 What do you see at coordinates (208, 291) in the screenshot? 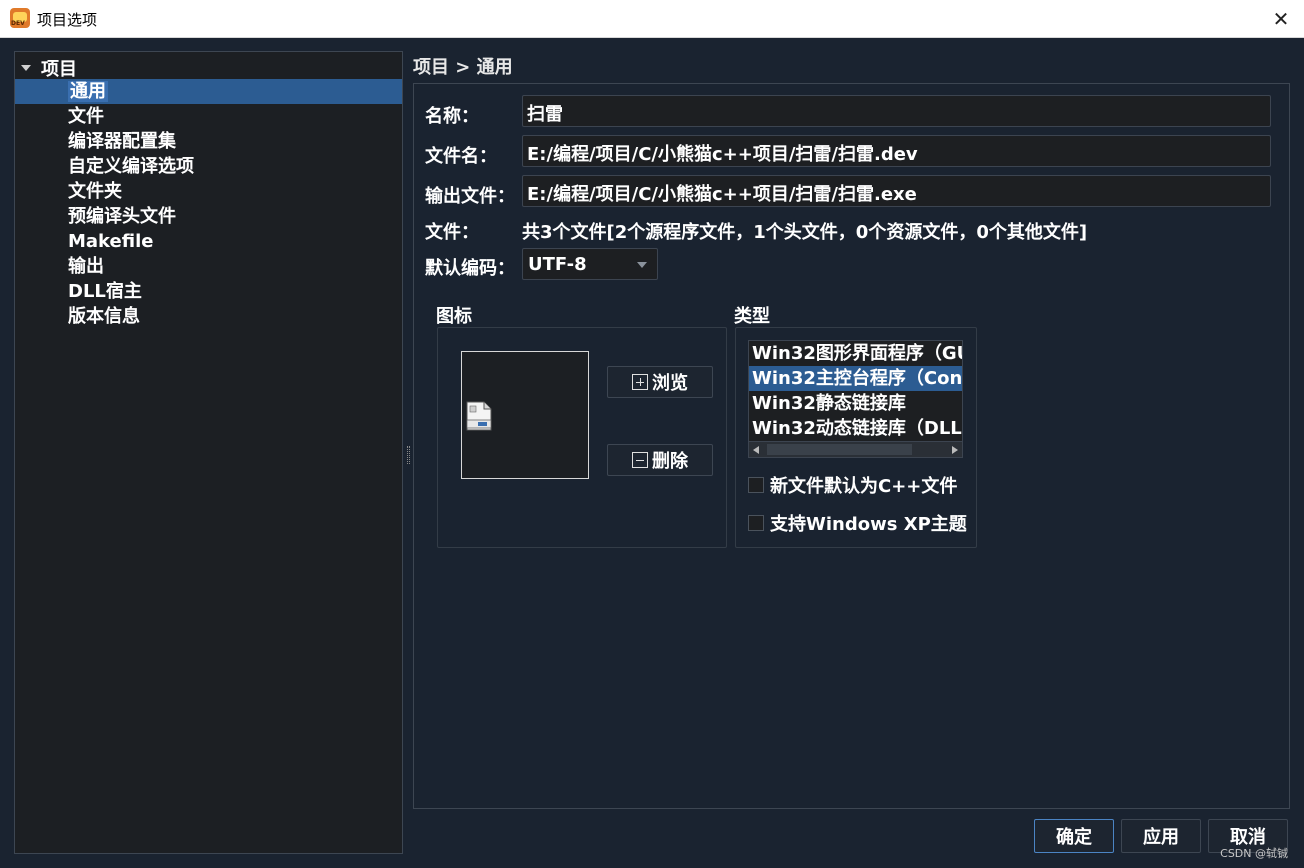
I see `tree-item-dll-host: DLL宿主` at bounding box center [208, 291].